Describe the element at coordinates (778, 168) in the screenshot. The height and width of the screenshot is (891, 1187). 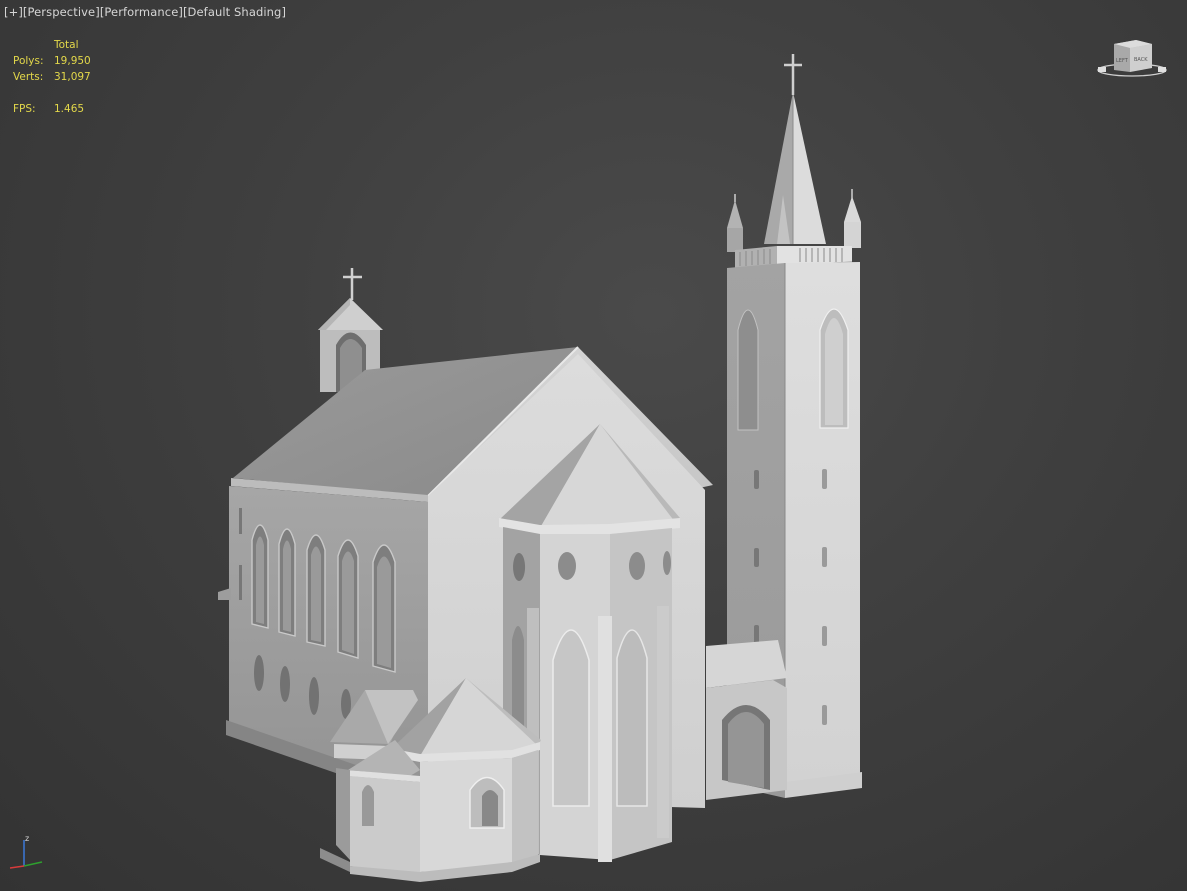
I see `tower-spire-left-face` at that location.